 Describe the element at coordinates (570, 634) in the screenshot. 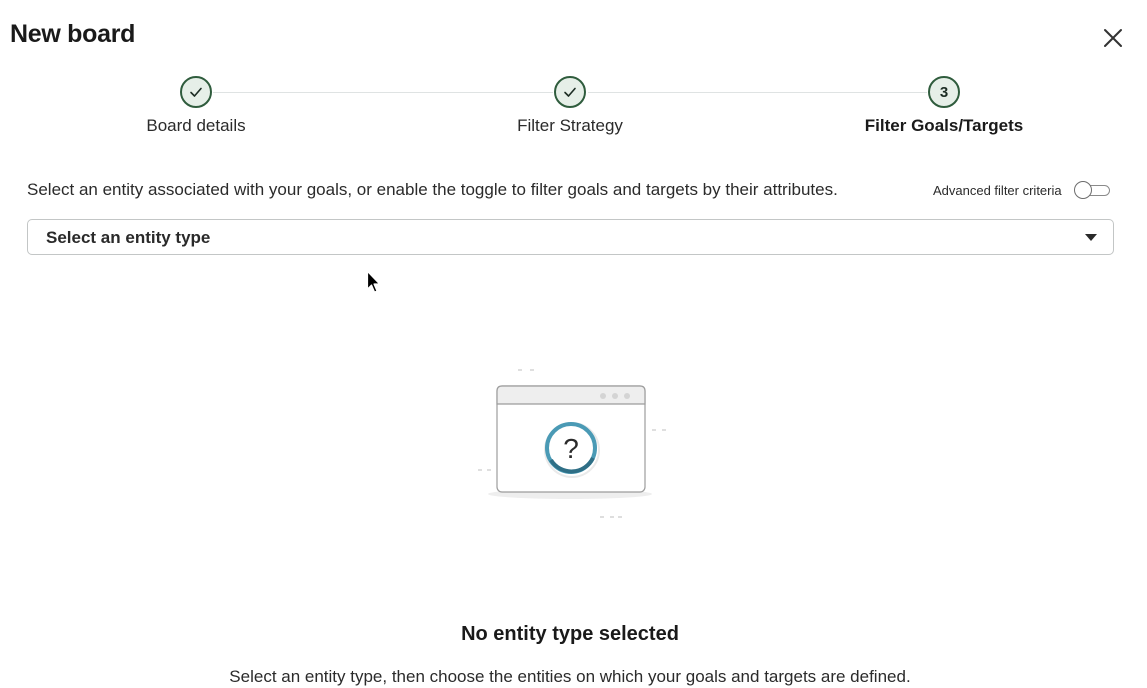

I see `empty-state-title: No entity type selected` at that location.